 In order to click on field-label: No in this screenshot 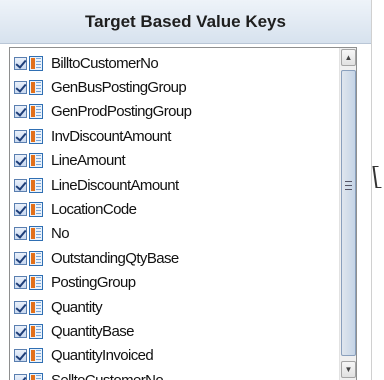, I will do `click(60, 234)`.